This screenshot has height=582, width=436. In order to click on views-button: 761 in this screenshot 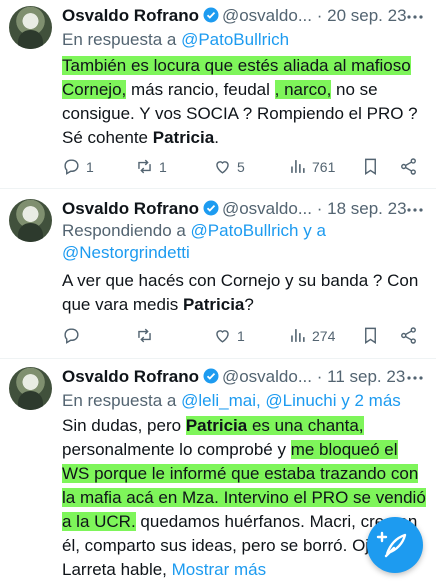, I will do `click(311, 166)`.